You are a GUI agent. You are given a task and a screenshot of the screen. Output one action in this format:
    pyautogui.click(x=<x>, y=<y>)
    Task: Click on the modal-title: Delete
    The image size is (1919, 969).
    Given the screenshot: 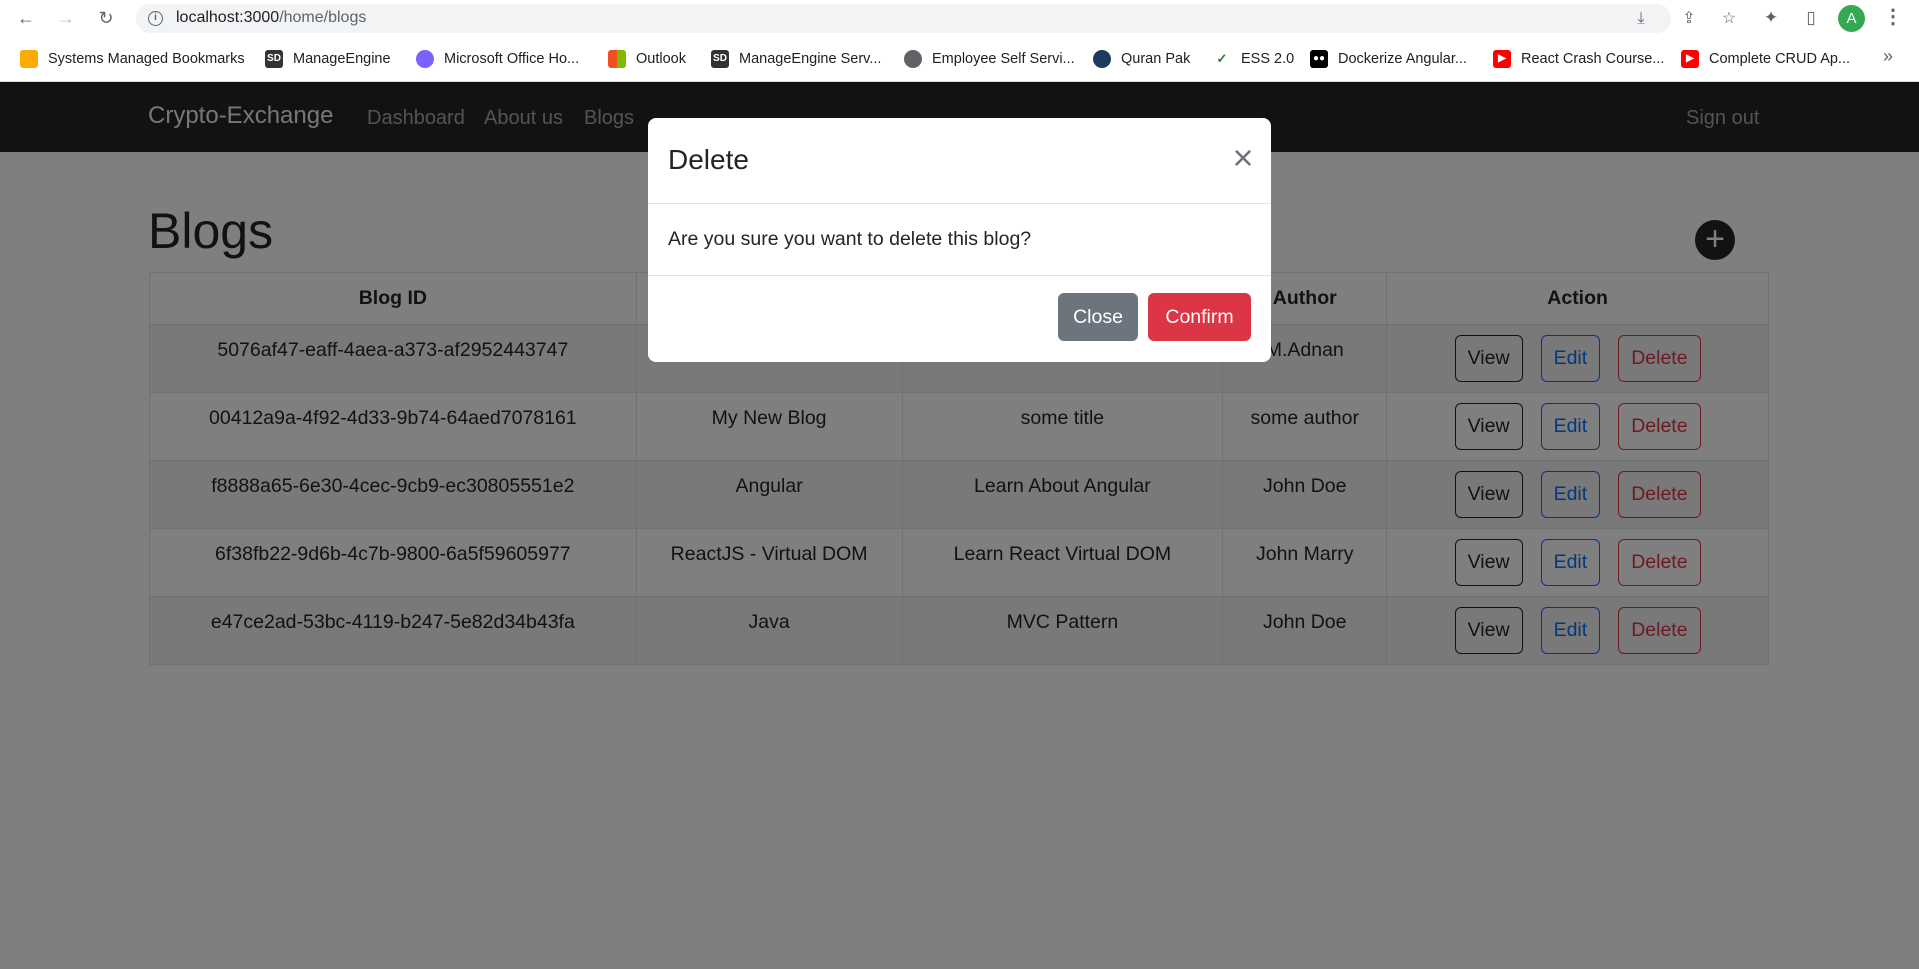 What is the action you would take?
    pyautogui.click(x=708, y=159)
    